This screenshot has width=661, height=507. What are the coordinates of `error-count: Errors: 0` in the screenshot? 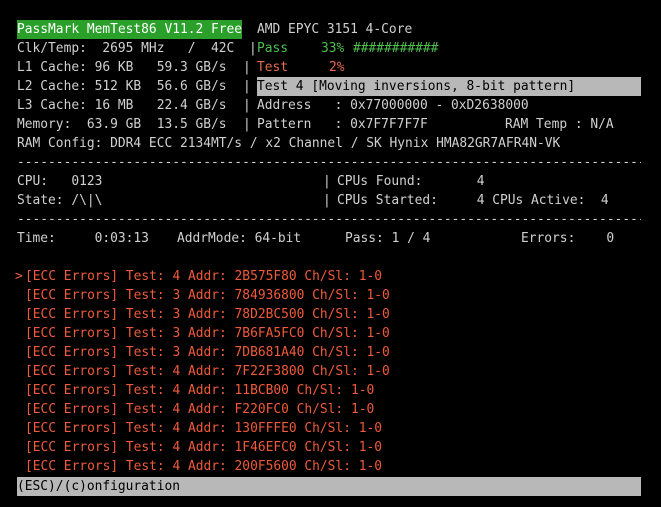 It's located at (568, 238).